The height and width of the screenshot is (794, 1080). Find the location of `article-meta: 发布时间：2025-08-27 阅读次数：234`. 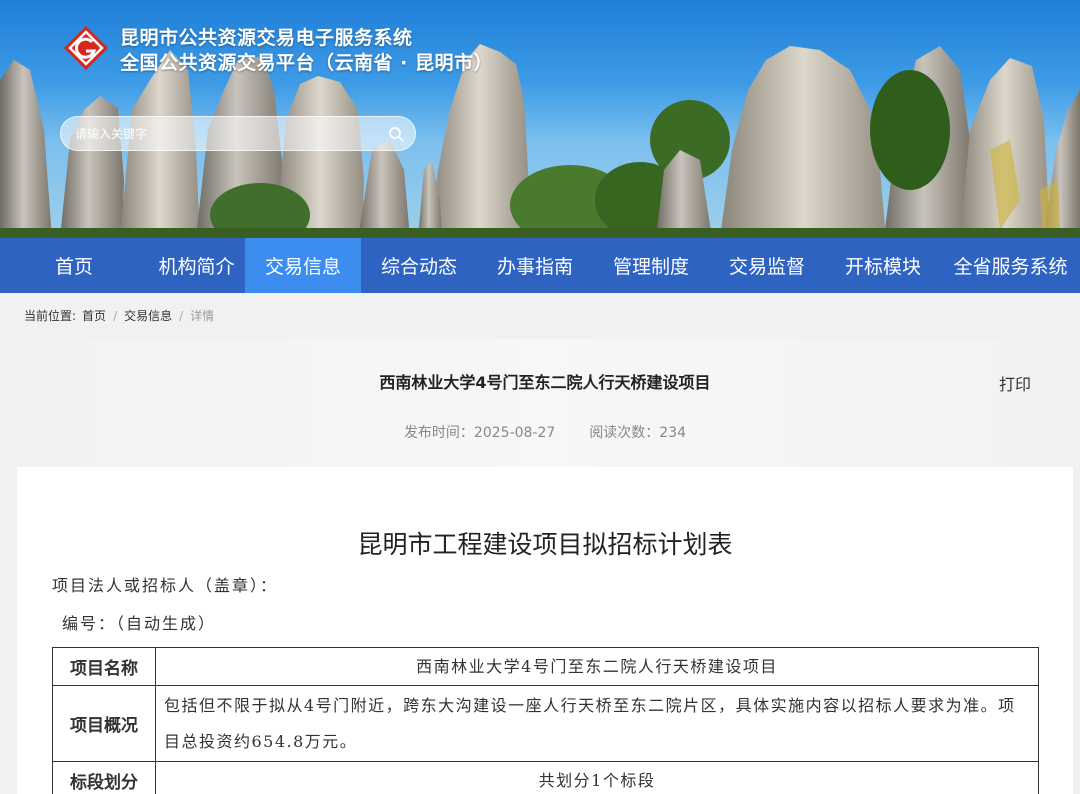

article-meta: 发布时间：2025-08-27 阅读次数：234 is located at coordinates (545, 432).